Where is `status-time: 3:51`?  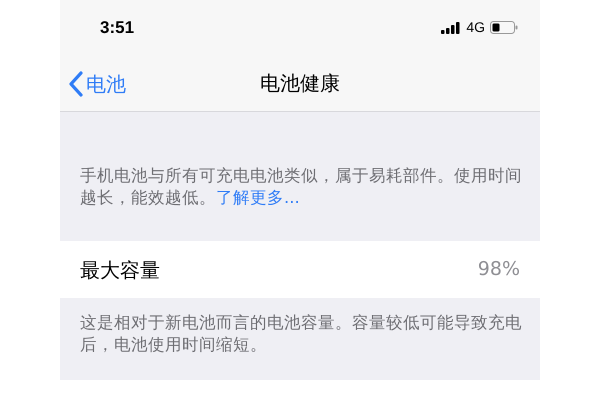
status-time: 3:51 is located at coordinates (117, 27).